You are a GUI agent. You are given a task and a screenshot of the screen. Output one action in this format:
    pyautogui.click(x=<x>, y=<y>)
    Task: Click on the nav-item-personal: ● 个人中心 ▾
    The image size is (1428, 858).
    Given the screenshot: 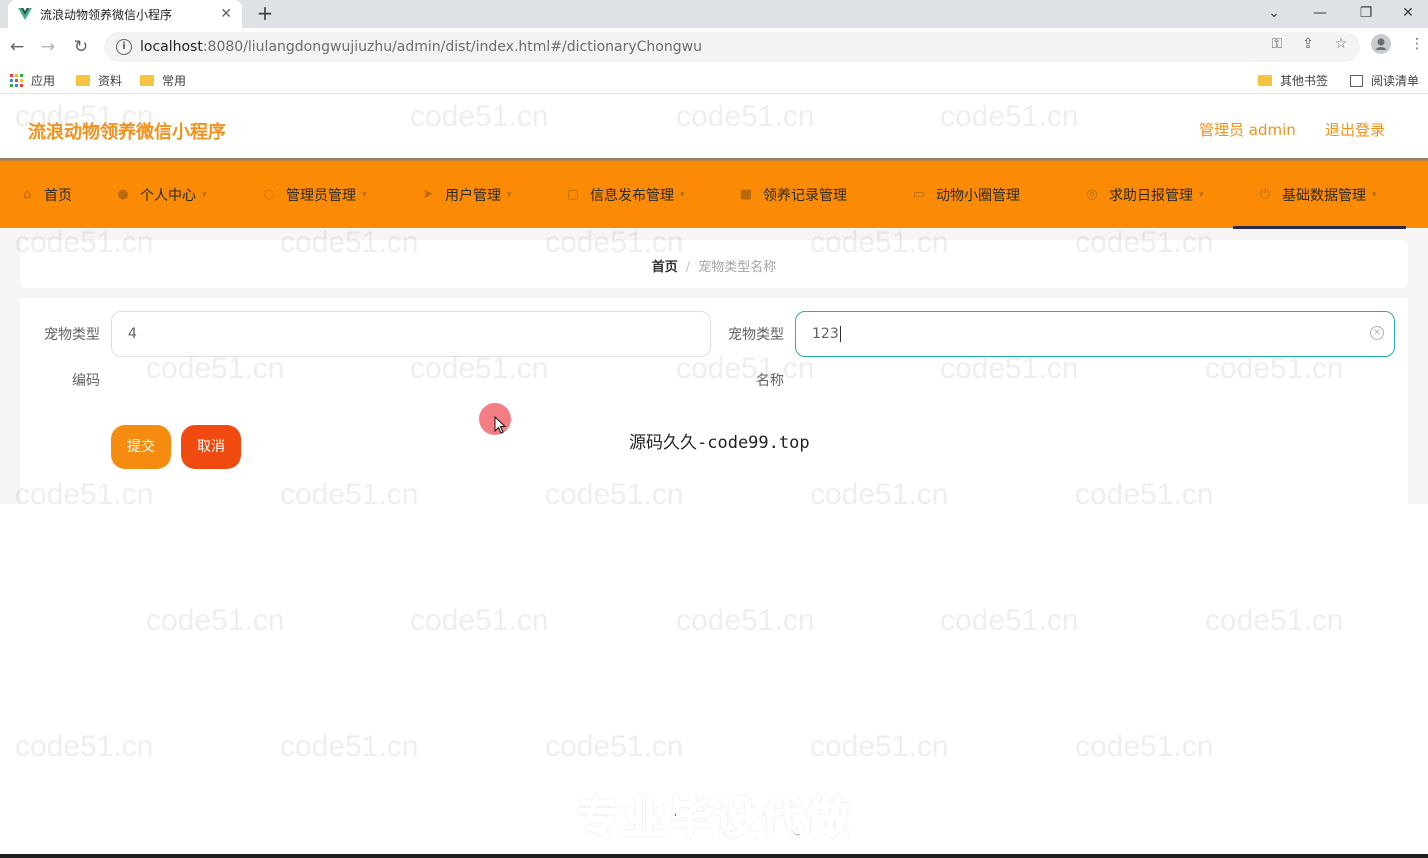 What is the action you would take?
    pyautogui.click(x=161, y=194)
    